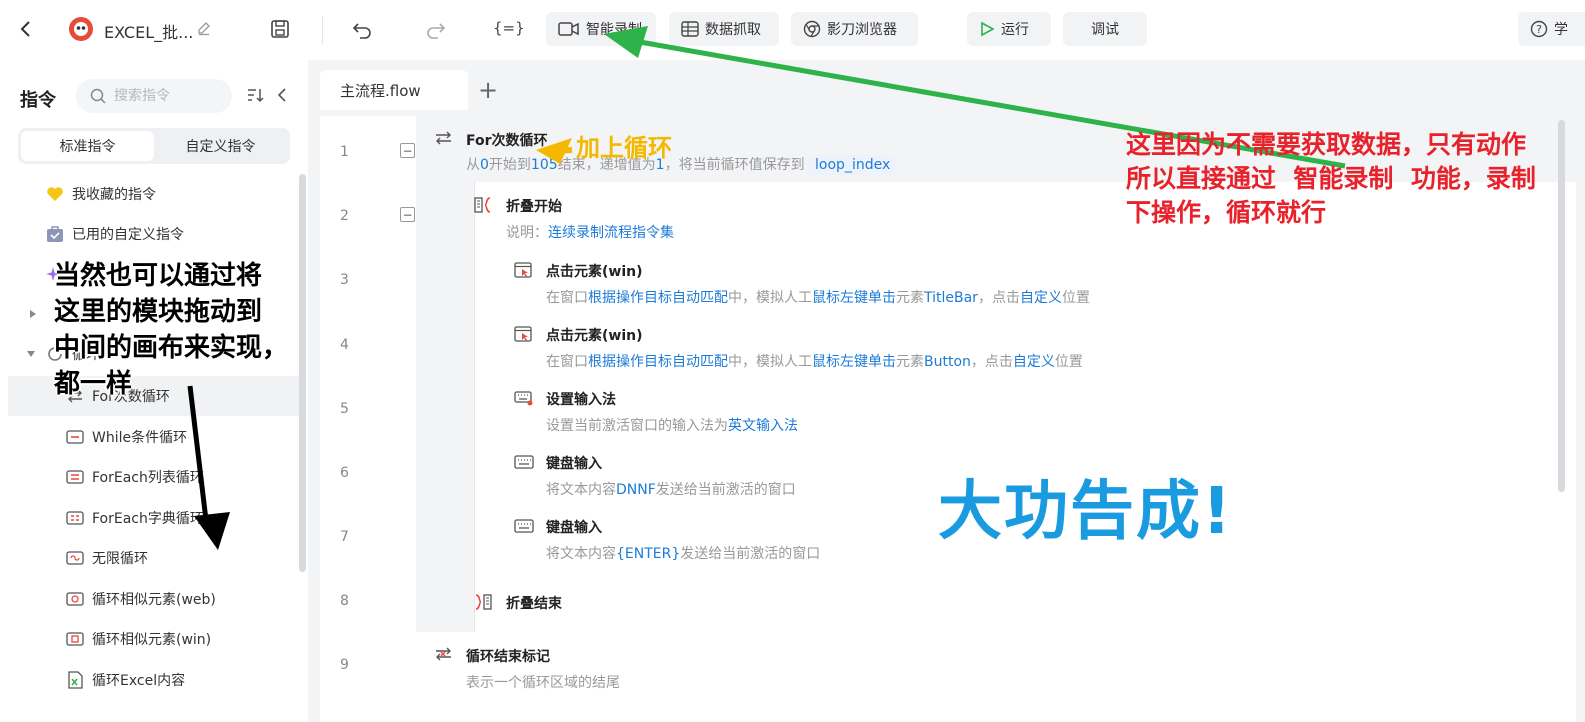 This screenshot has width=1585, height=722. I want to click on step-set-input-method: 设置输入法 设置当前激活窗口的输入法为英文输入法, so click(656, 412).